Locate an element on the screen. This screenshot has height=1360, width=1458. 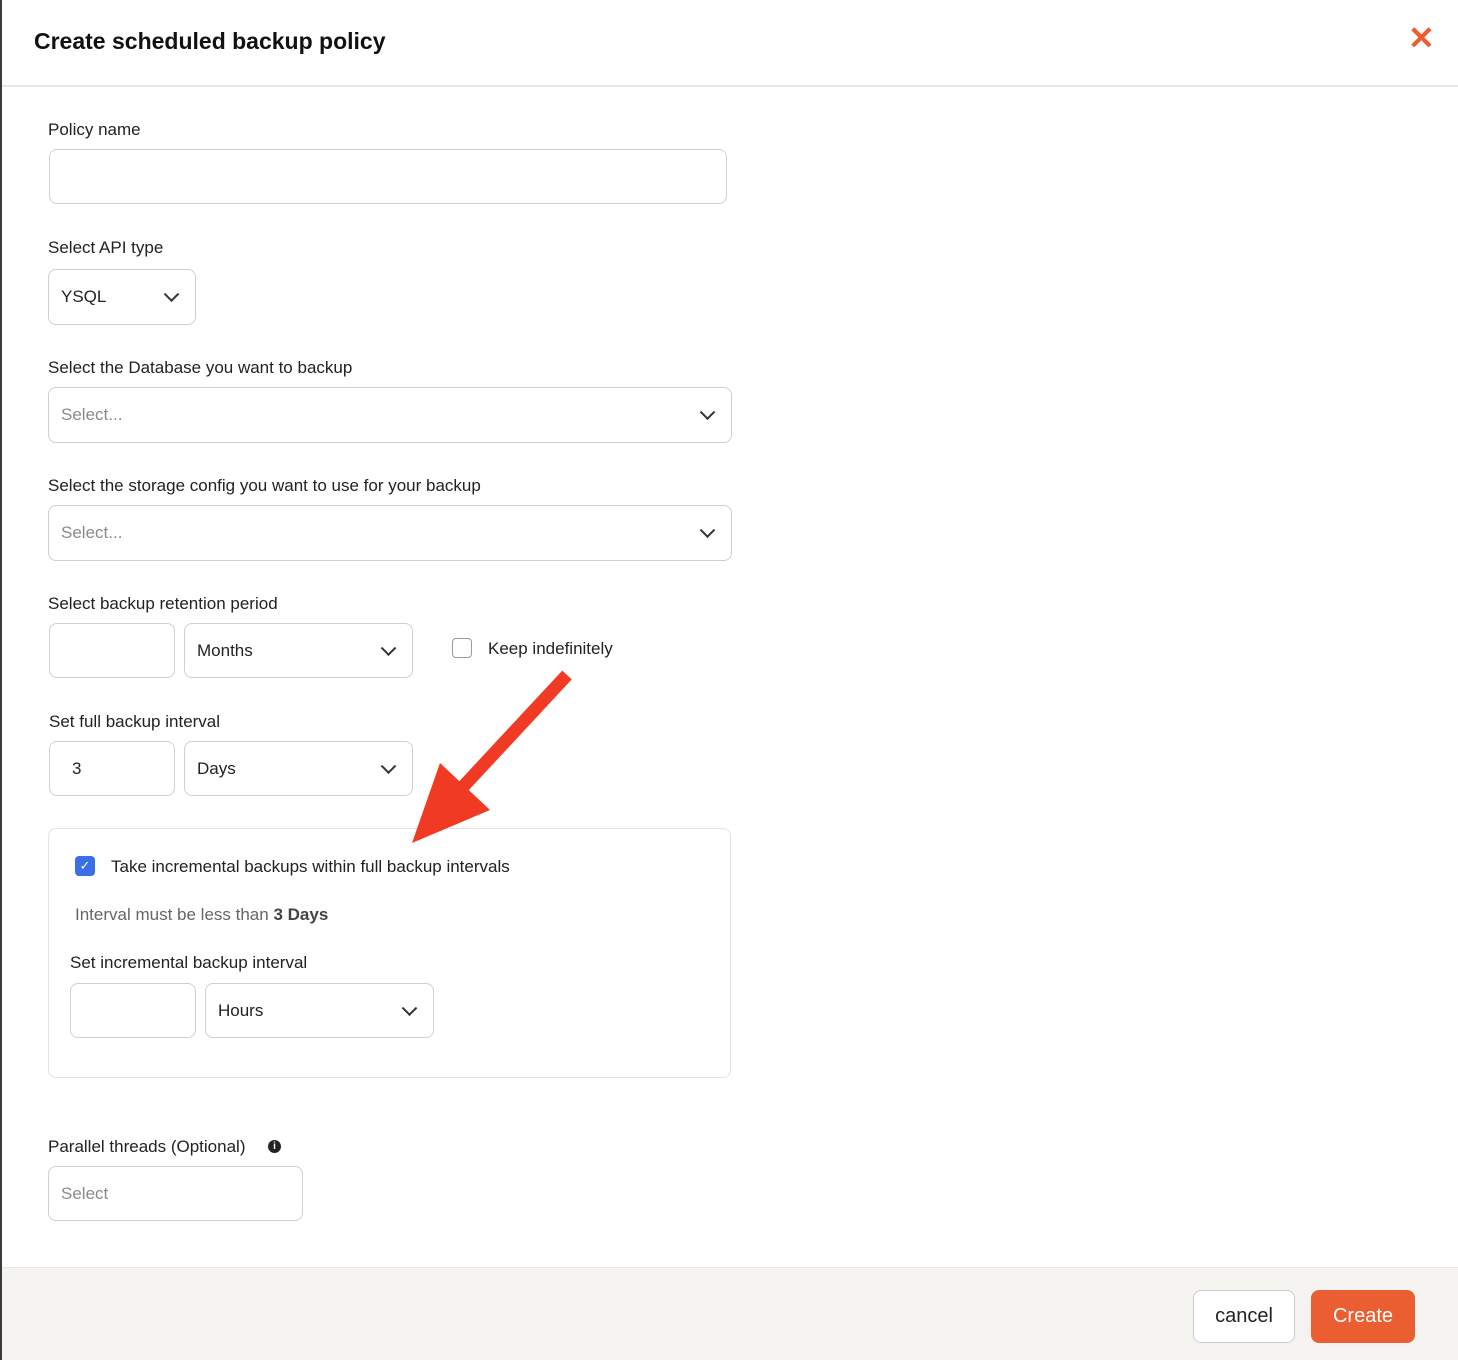
keep-indefinitely-checkbox is located at coordinates (462, 648).